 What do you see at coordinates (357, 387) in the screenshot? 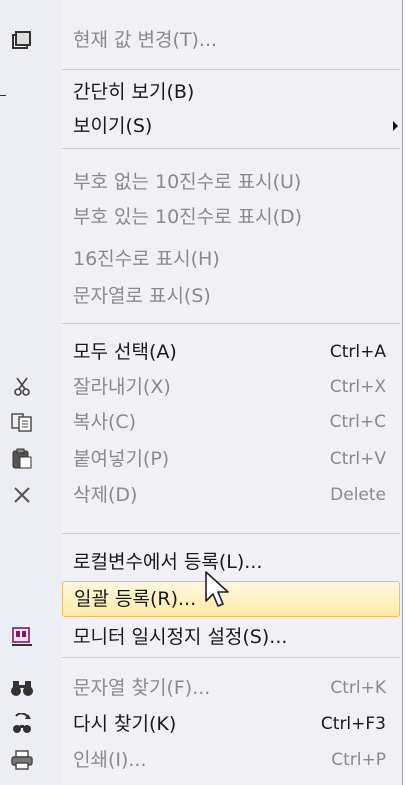
I see `shortcut-text: Ctrl+X` at bounding box center [357, 387].